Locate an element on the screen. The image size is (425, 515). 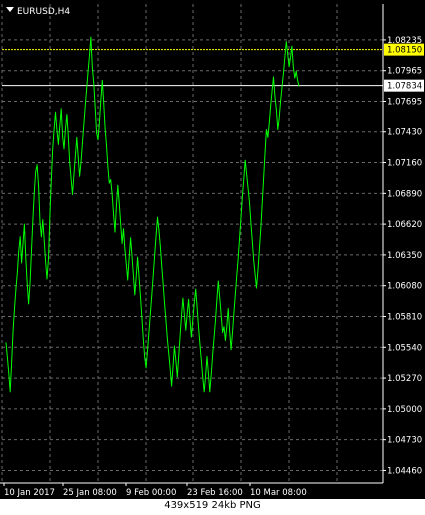
y-tick-label: 1.06890 is located at coordinates (404, 194).